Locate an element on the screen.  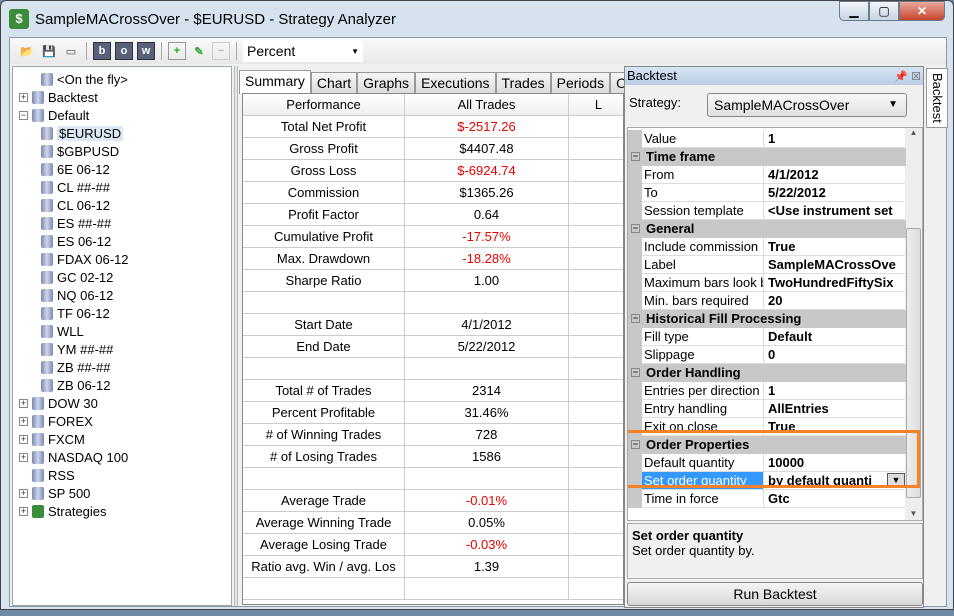
tree-item: 6E 06-12 is located at coordinates (75, 169).